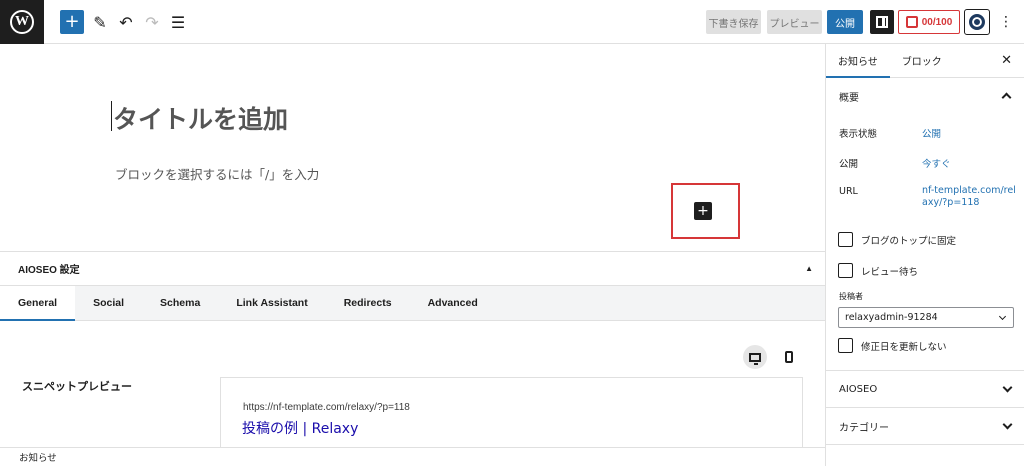  I want to click on tab-link-assistant: Link Assistant, so click(271, 303).